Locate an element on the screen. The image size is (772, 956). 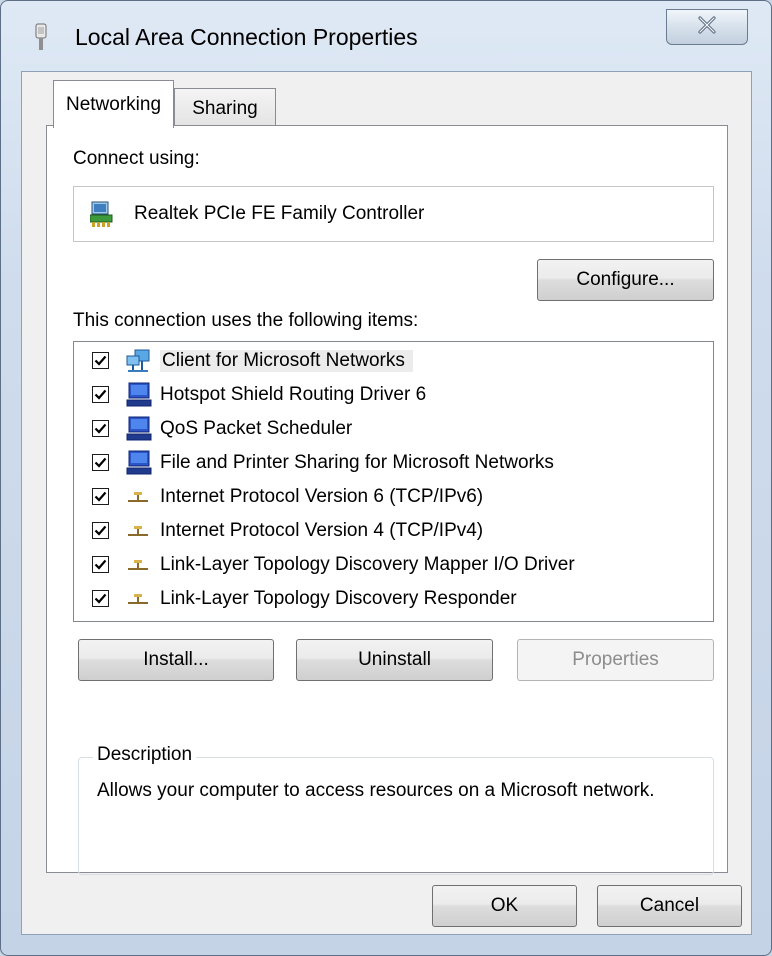
connect-using-label: Connect using: is located at coordinates (136, 158).